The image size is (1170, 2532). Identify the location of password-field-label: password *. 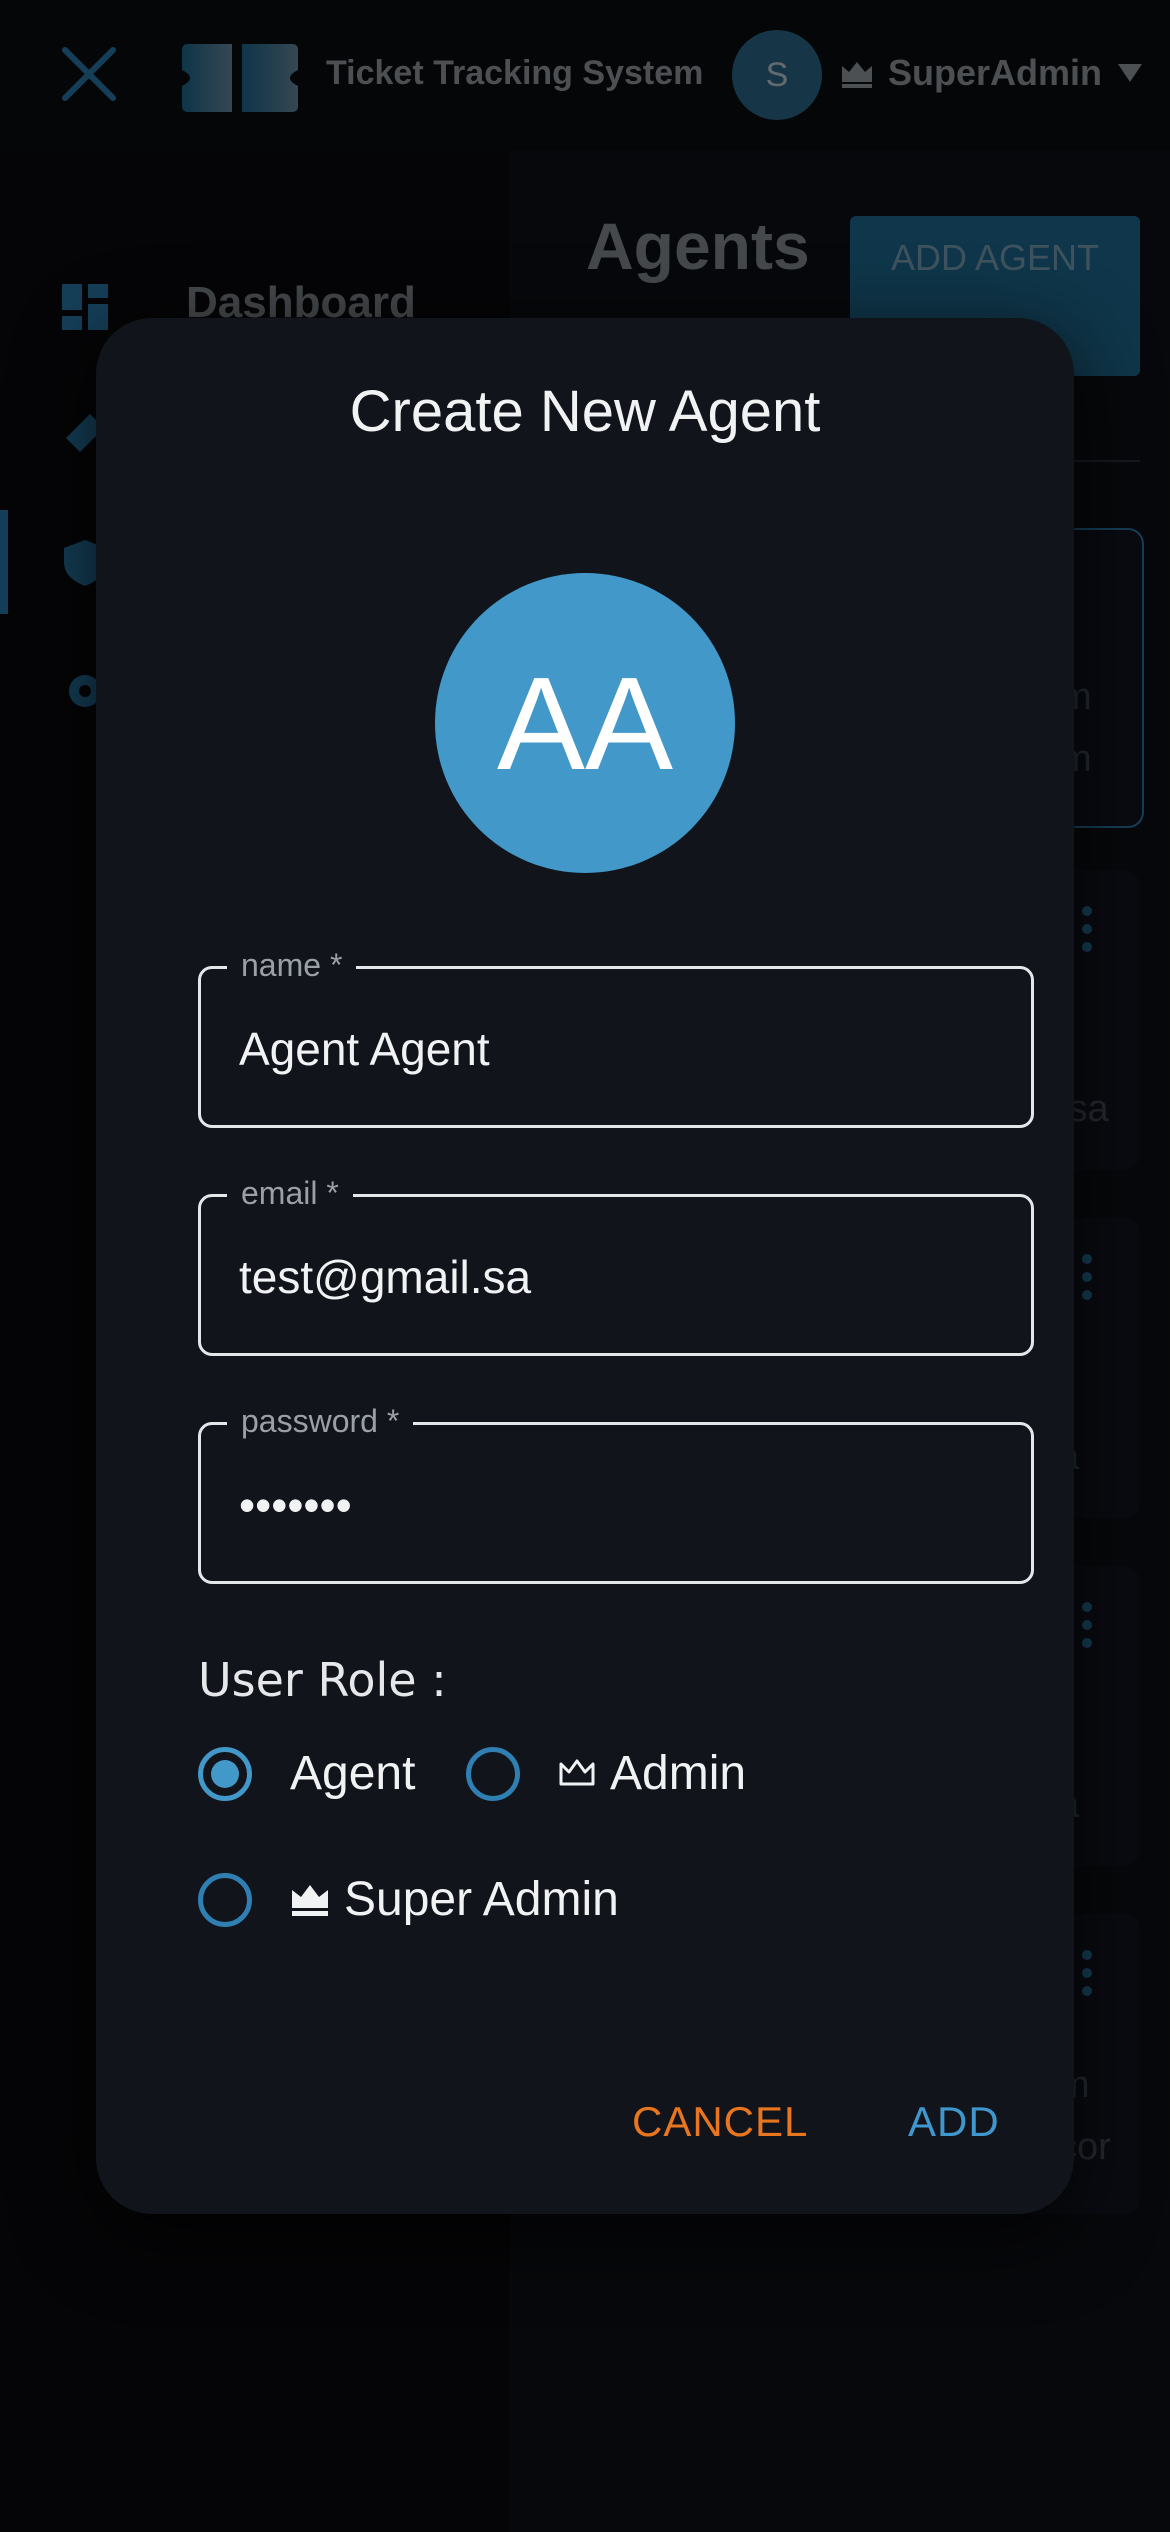
(320, 1421).